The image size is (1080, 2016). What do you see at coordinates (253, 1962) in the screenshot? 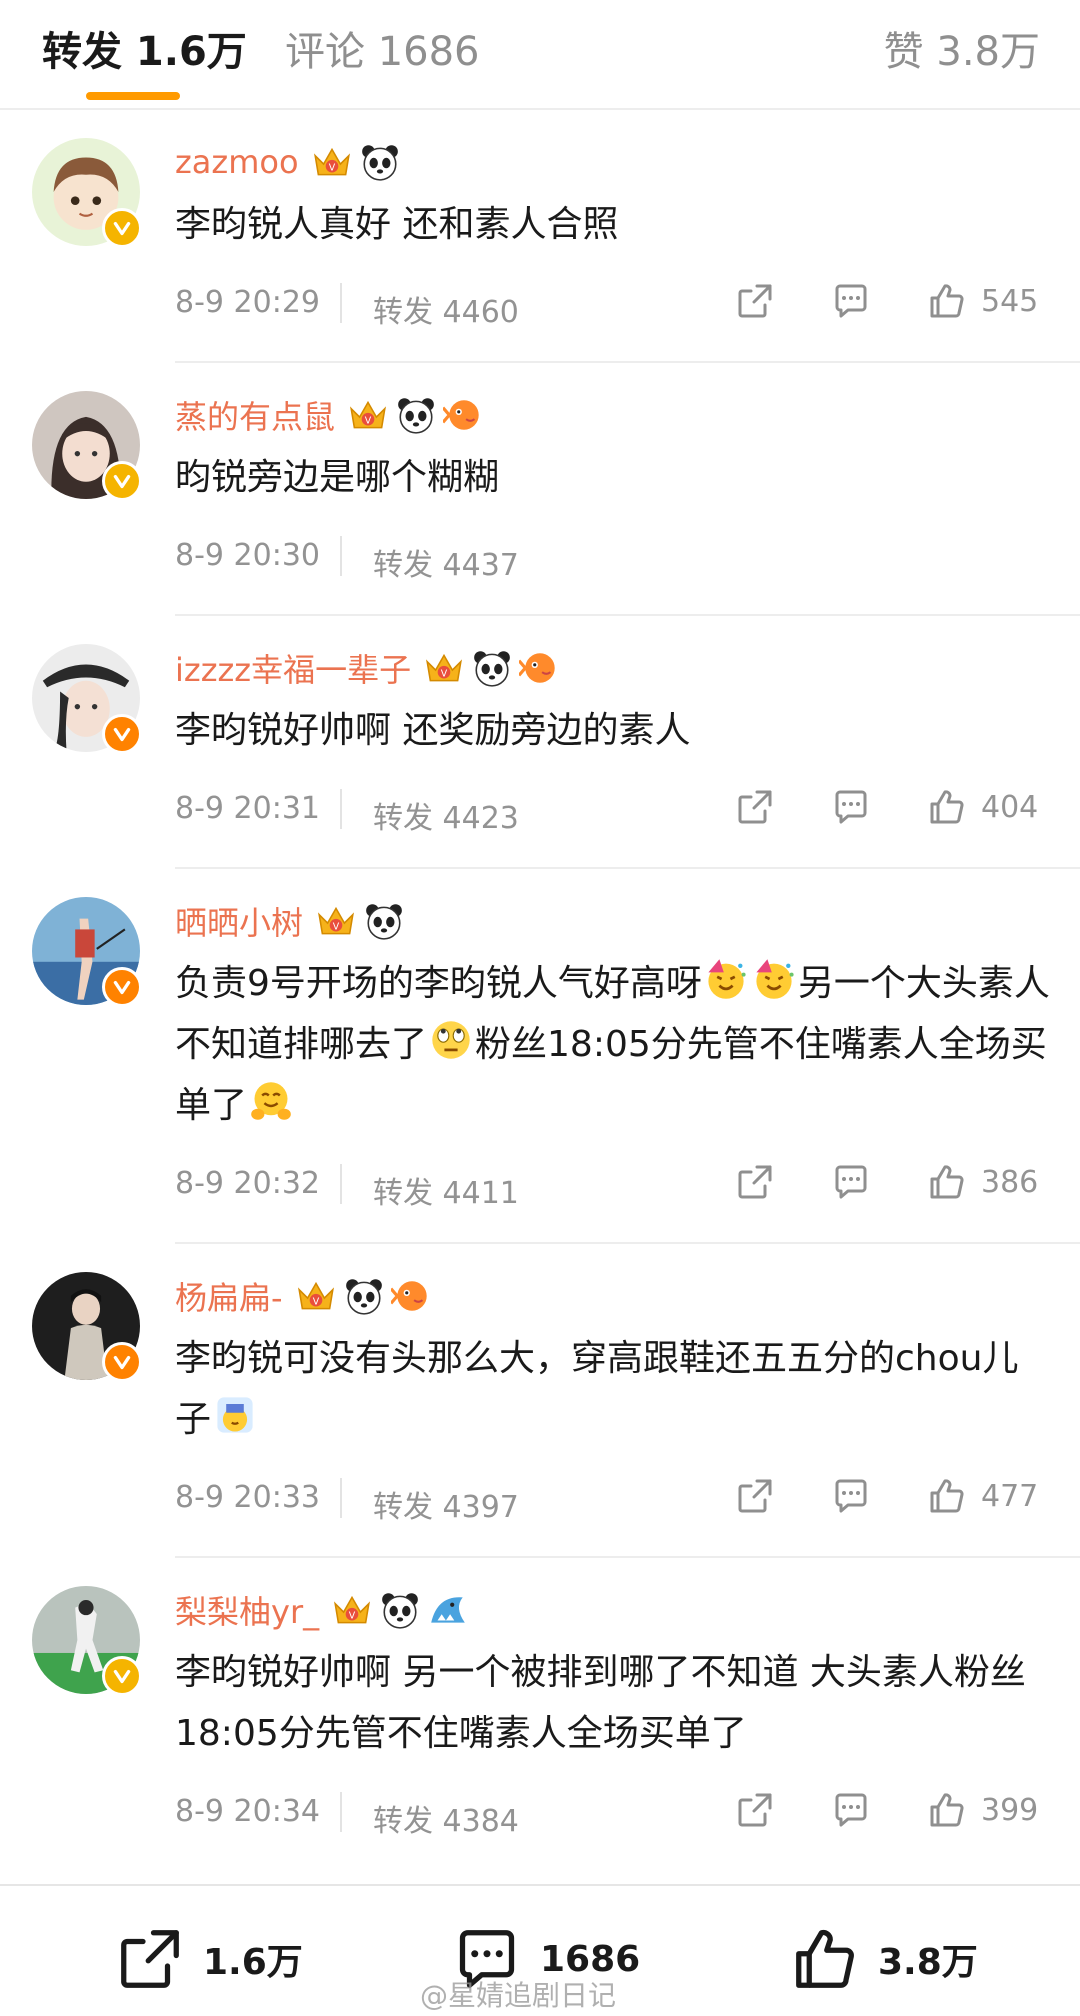
I see `repost-total: 1.6万` at bounding box center [253, 1962].